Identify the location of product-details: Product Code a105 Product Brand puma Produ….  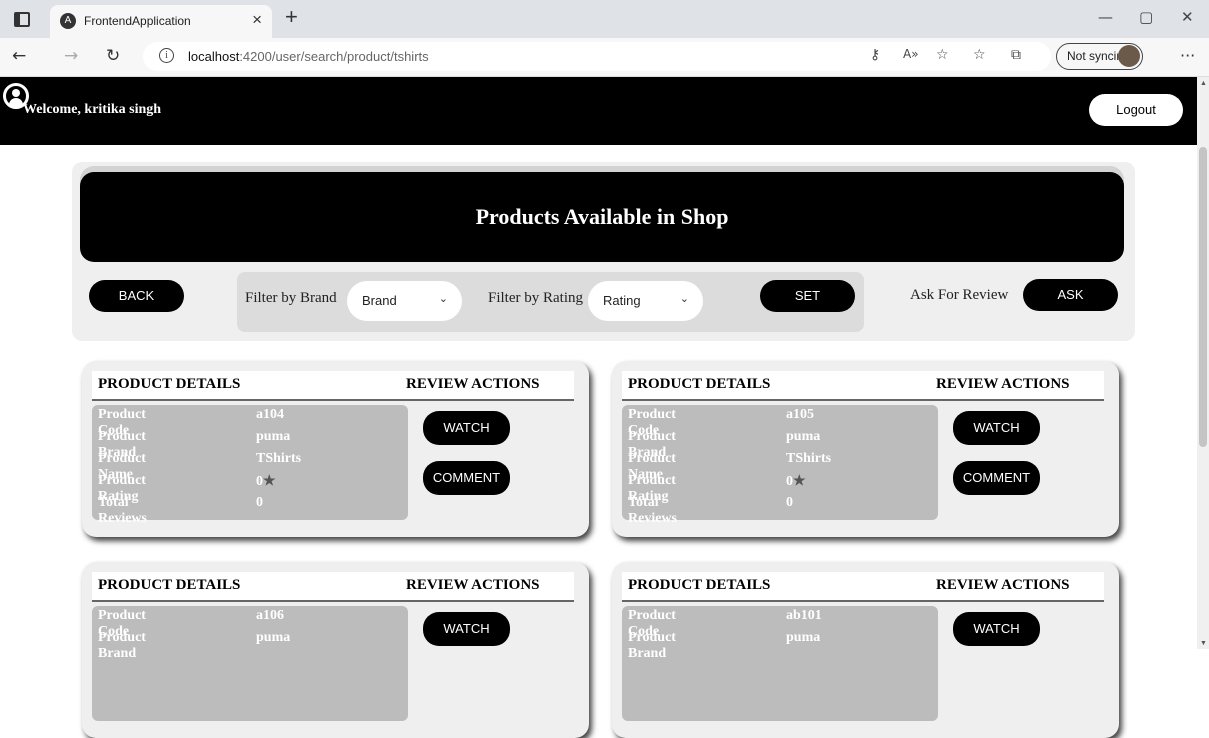
(780, 465).